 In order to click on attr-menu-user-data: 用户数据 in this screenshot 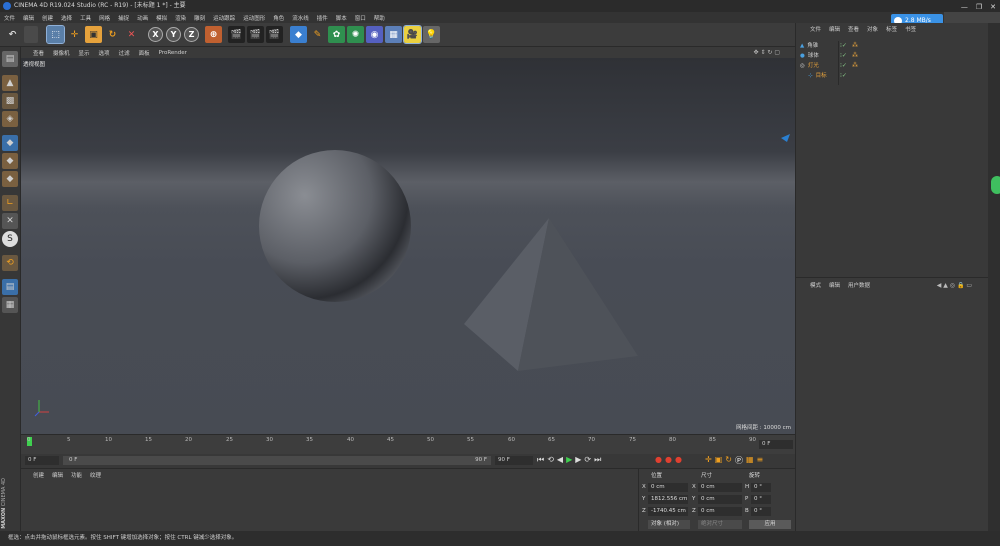, I will do `click(859, 285)`.